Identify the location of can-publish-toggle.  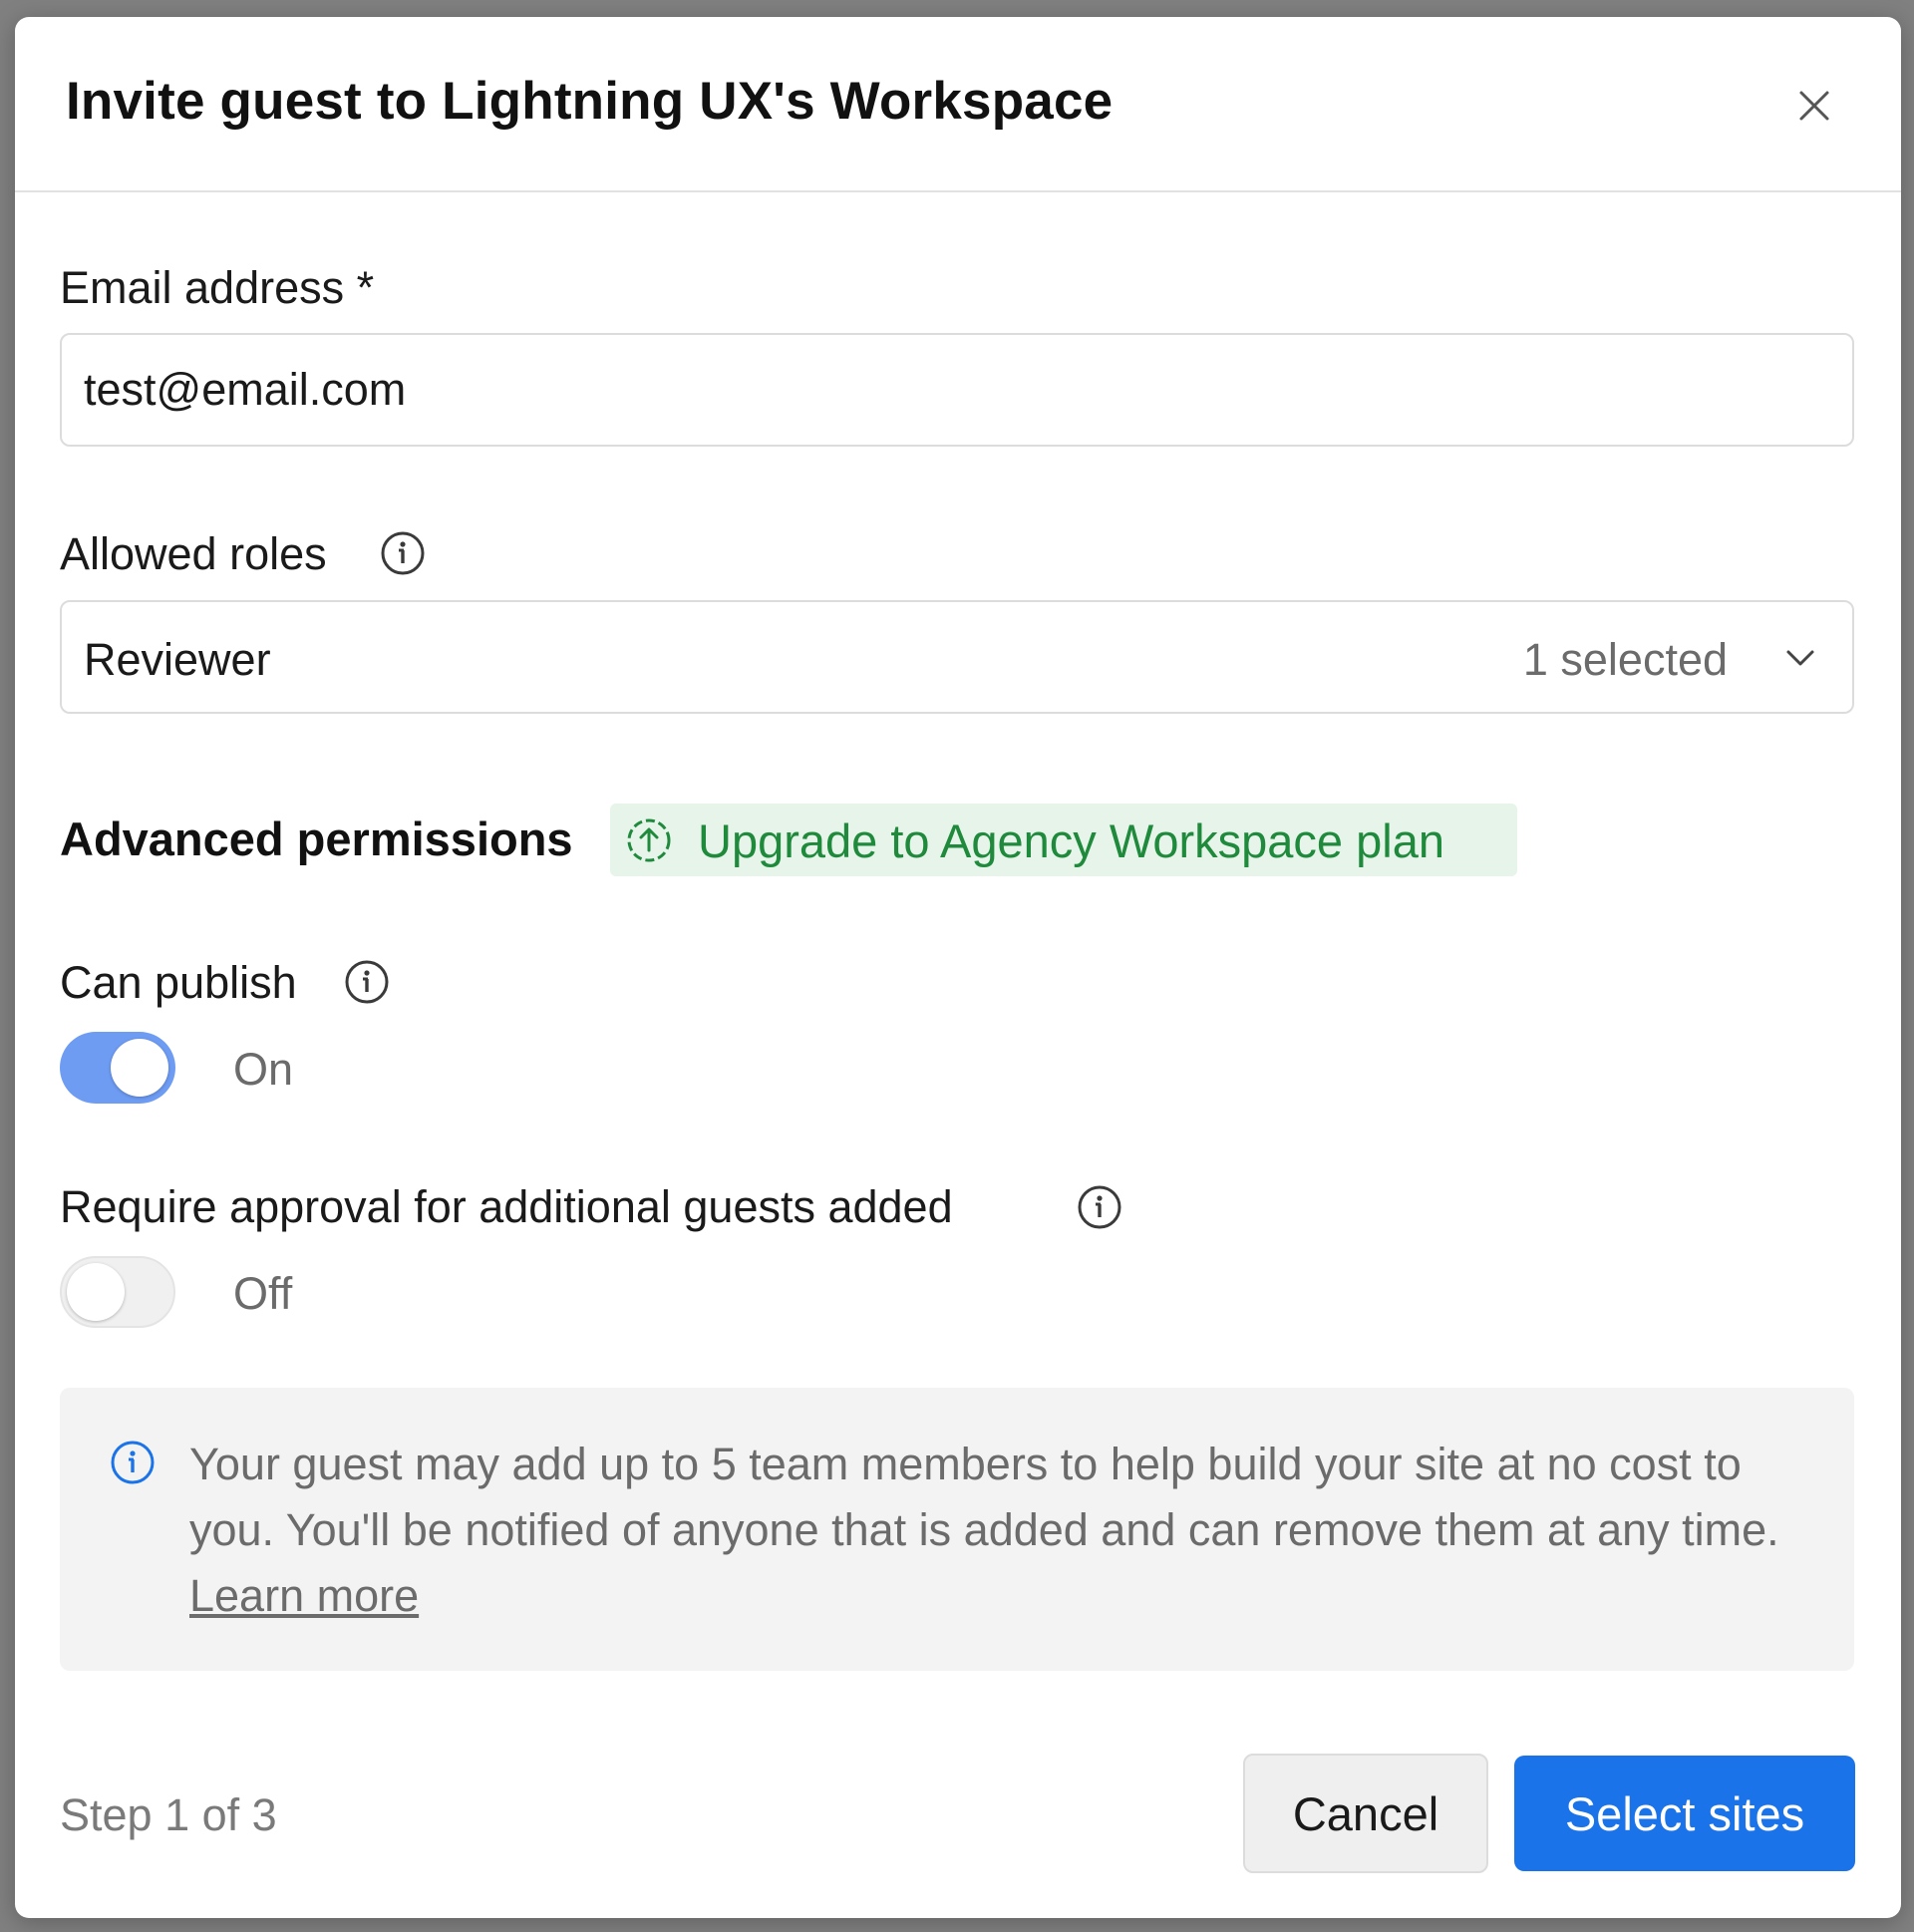
(117, 1068).